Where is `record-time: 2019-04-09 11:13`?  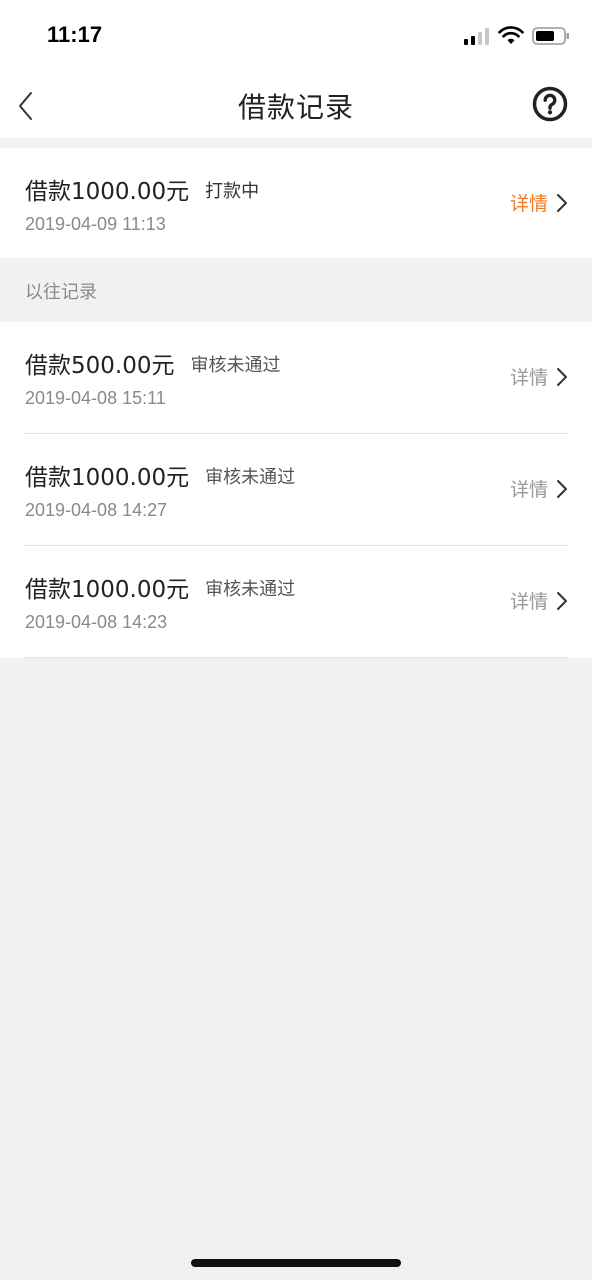 record-time: 2019-04-09 11:13 is located at coordinates (95, 224).